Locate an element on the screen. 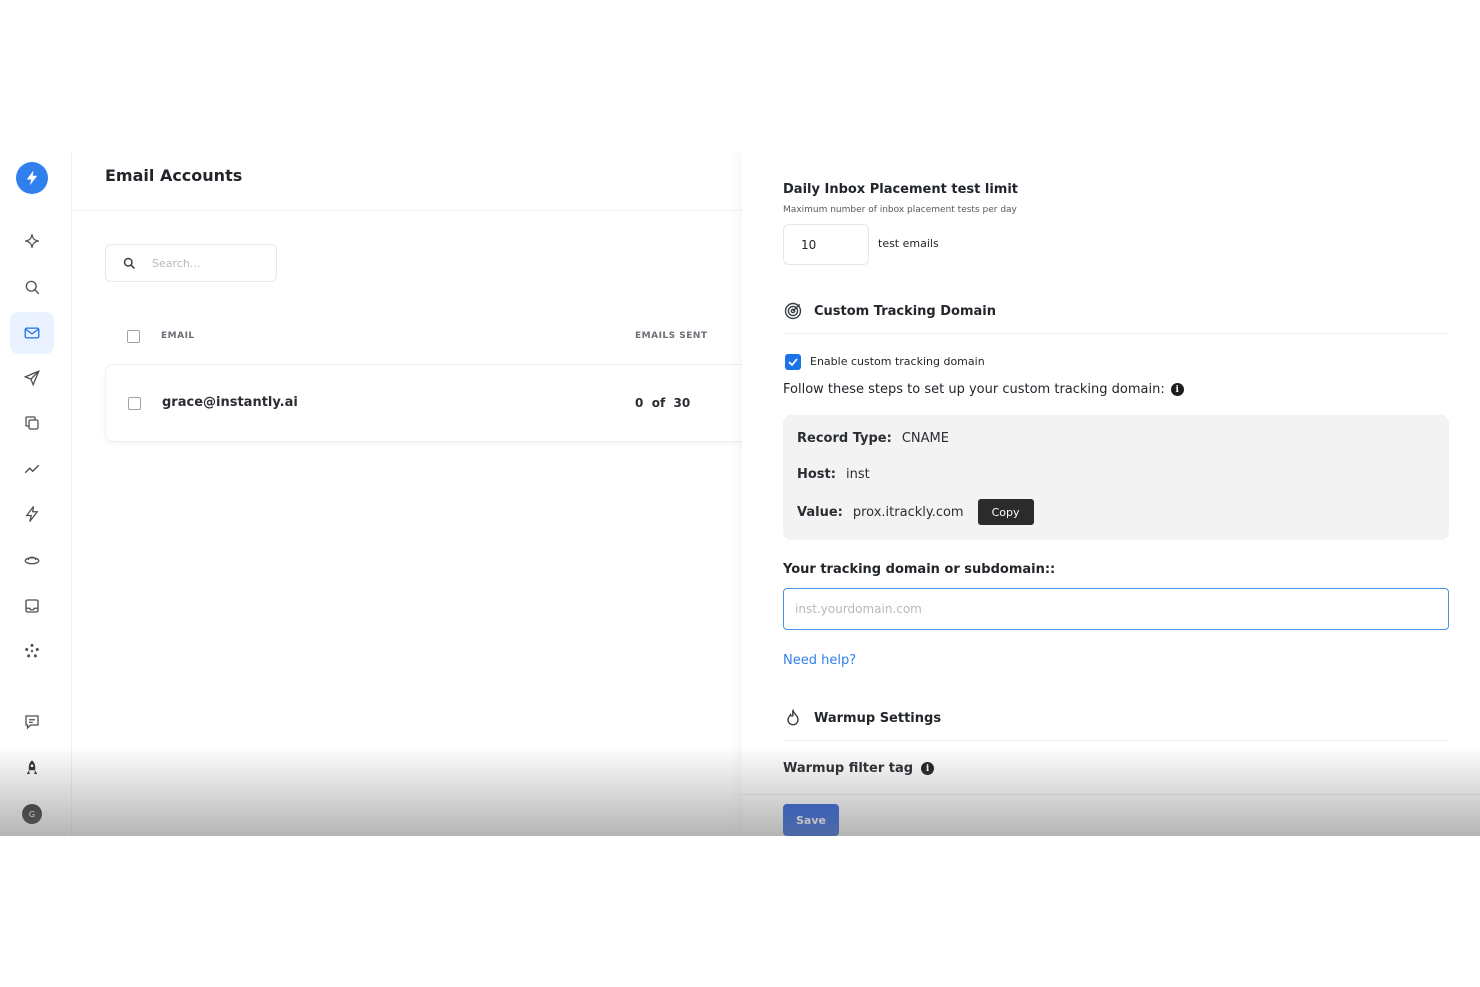  value-value: prox.itrackly.com is located at coordinates (908, 512).